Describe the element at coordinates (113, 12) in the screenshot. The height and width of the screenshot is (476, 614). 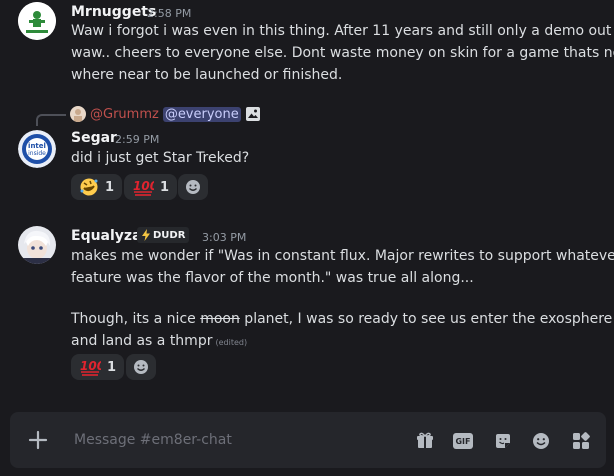
I see `author-name: Mrnuggets` at that location.